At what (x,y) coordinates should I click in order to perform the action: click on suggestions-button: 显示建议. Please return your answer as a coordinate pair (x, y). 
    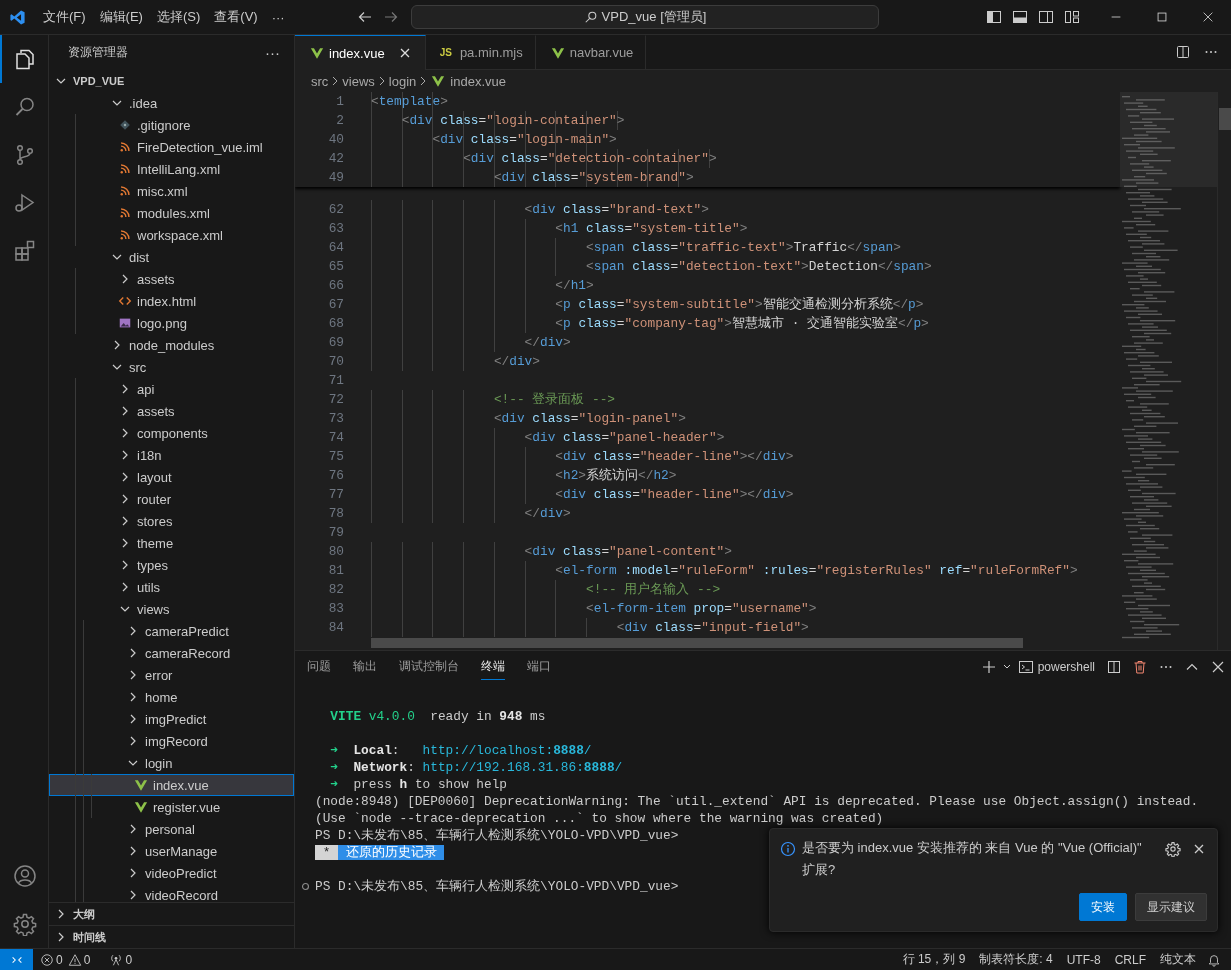
    Looking at the image, I should click on (1171, 907).